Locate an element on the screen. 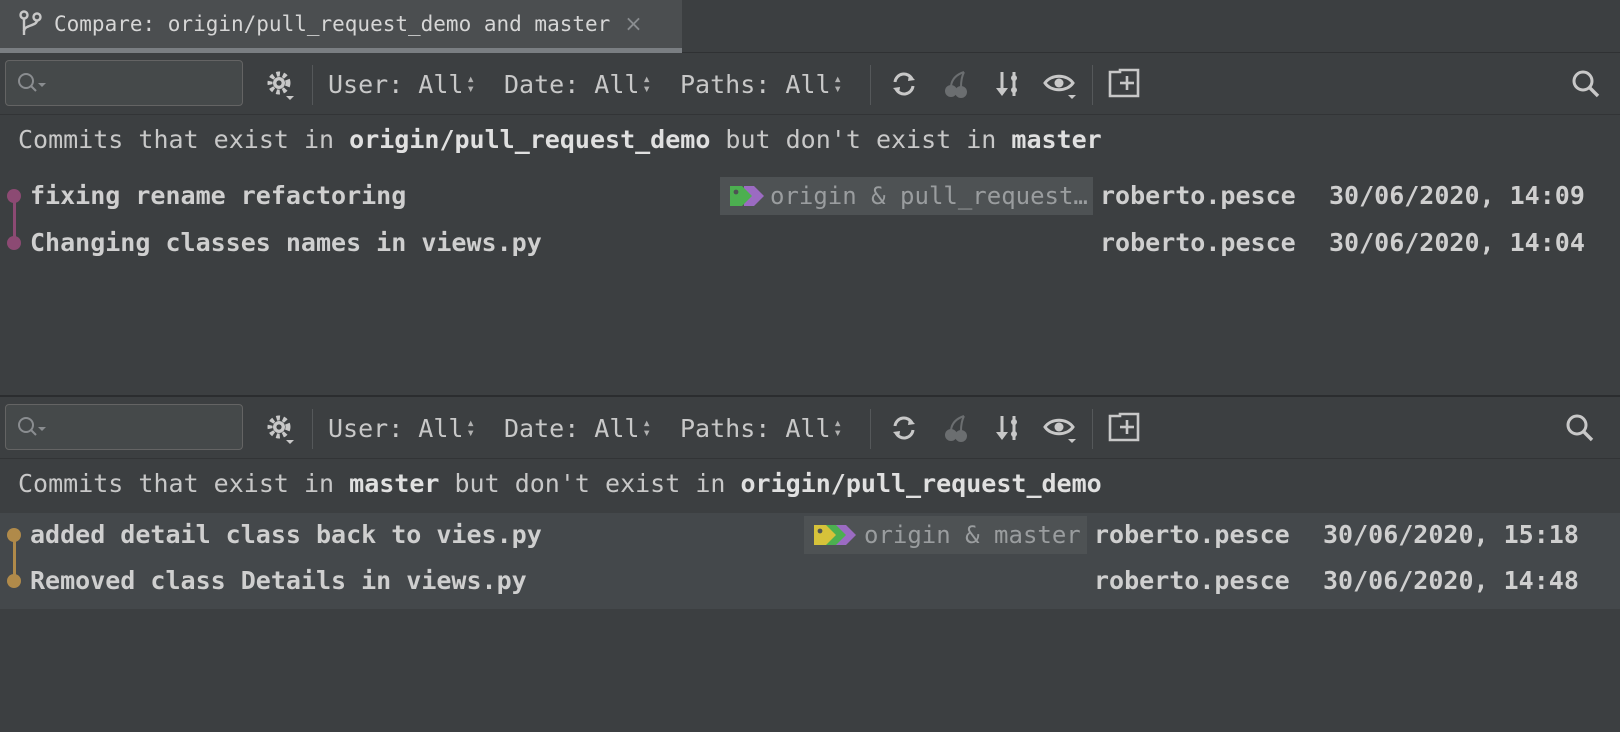 The image size is (1620, 732). commit-subject: Removed class Details in views.py is located at coordinates (278, 580).